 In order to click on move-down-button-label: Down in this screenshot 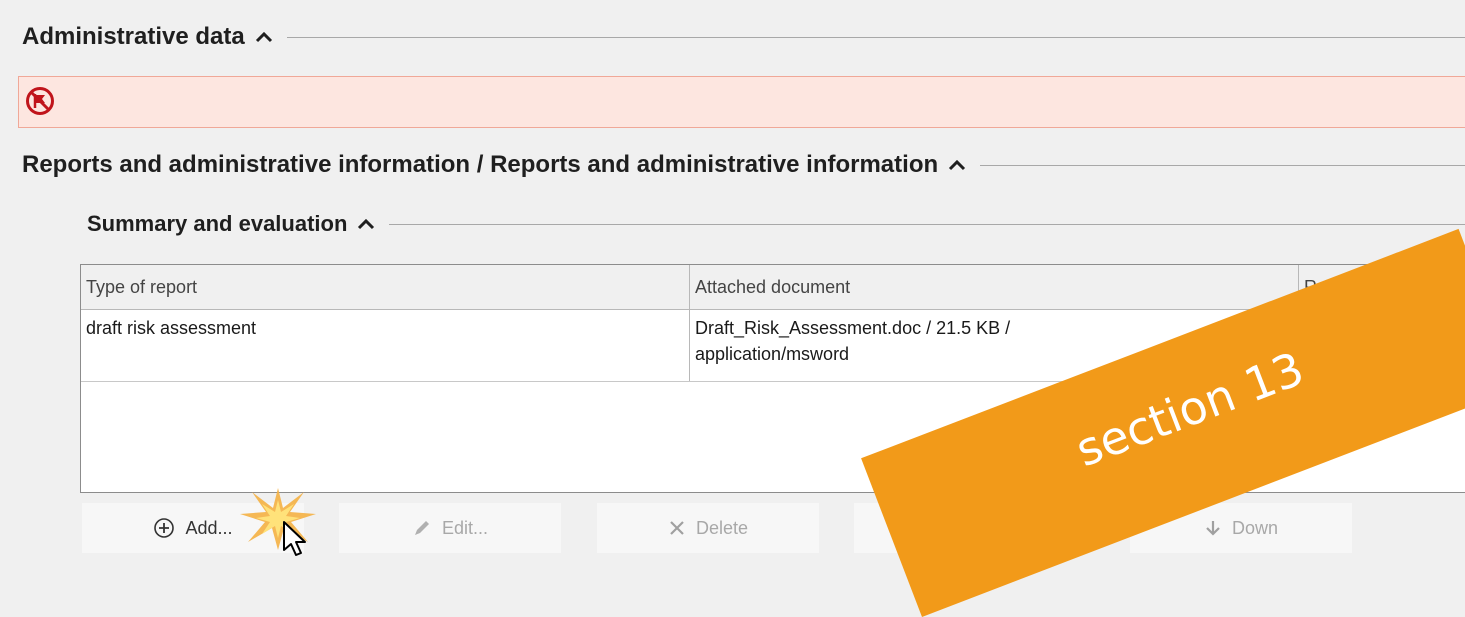, I will do `click(1255, 527)`.